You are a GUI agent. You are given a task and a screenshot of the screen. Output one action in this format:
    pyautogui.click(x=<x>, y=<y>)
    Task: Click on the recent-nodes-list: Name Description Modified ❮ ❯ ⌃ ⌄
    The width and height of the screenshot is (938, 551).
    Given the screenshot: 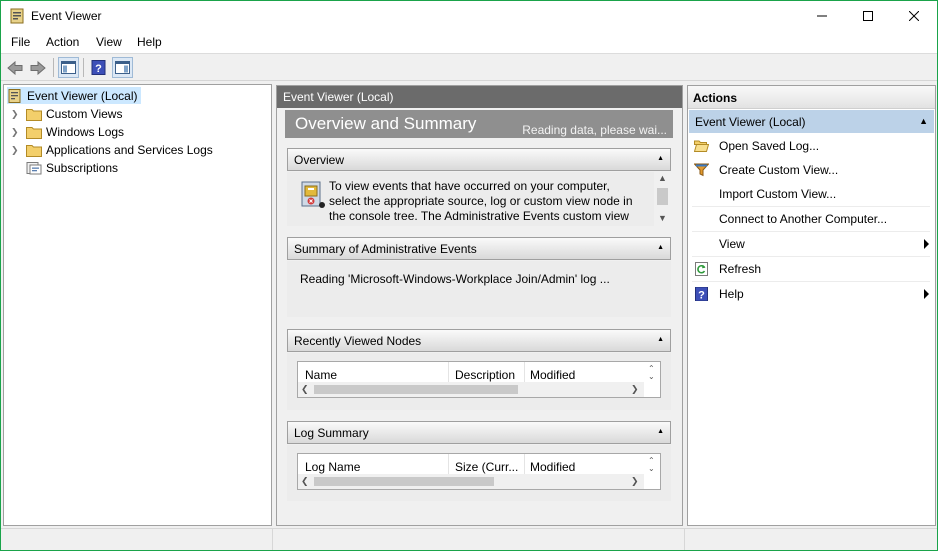 What is the action you would take?
    pyautogui.click(x=479, y=379)
    